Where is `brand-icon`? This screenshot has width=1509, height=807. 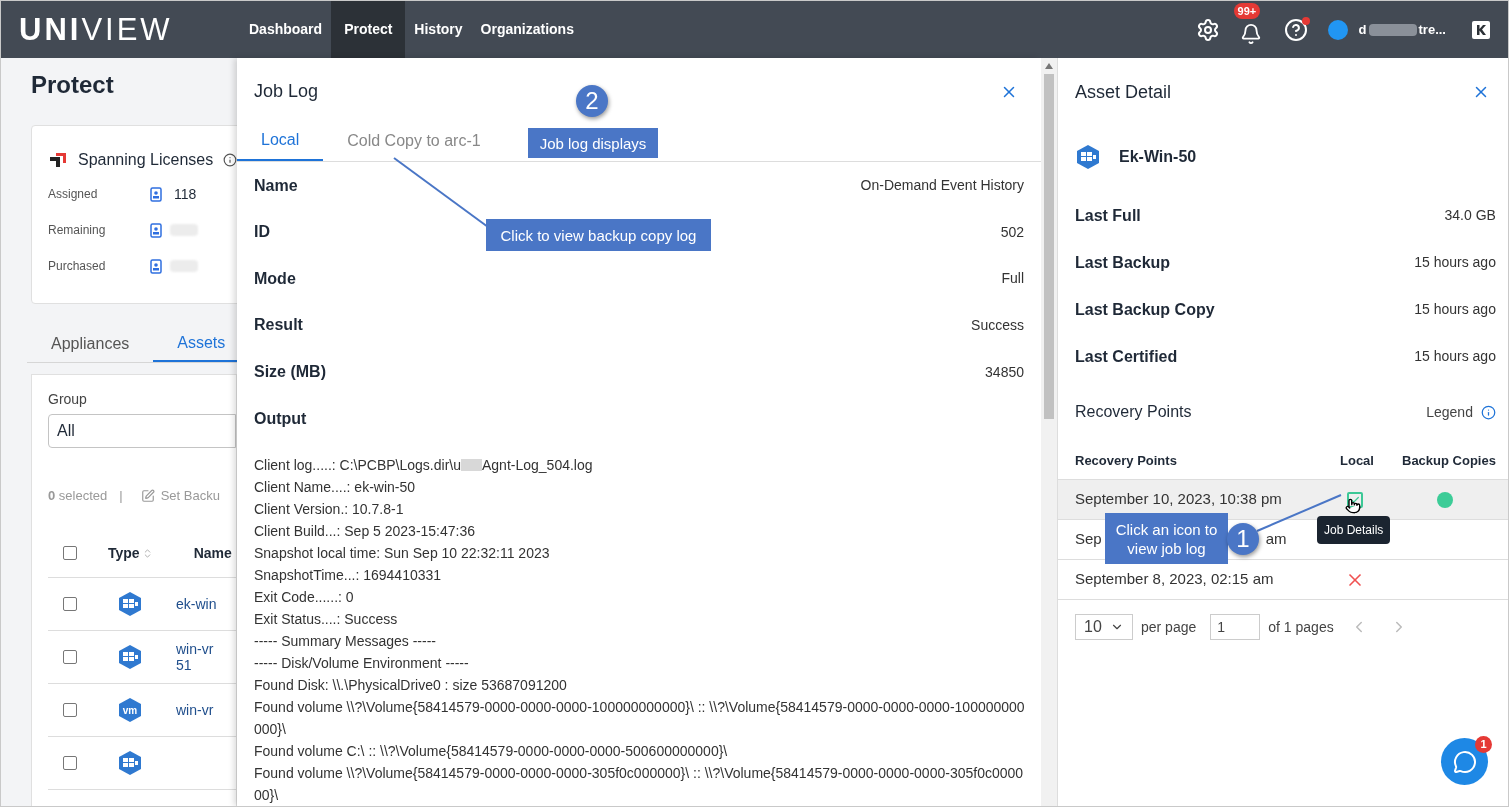 brand-icon is located at coordinates (58, 160).